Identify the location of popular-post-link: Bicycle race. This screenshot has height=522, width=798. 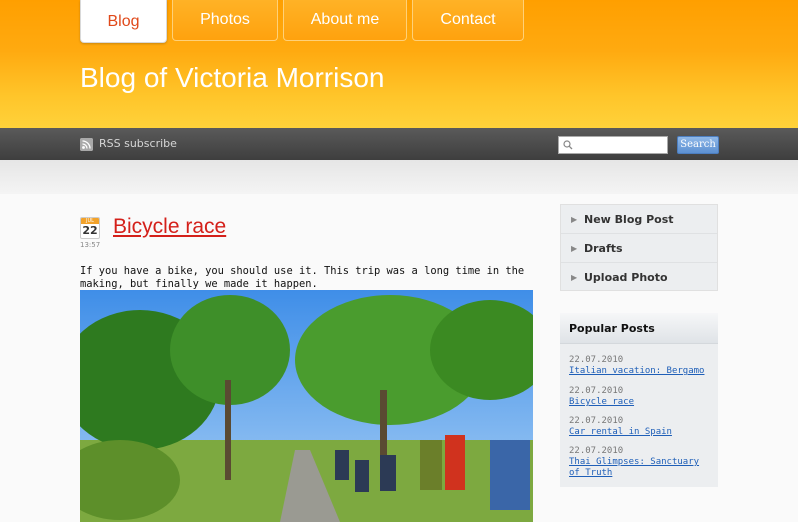
(641, 402).